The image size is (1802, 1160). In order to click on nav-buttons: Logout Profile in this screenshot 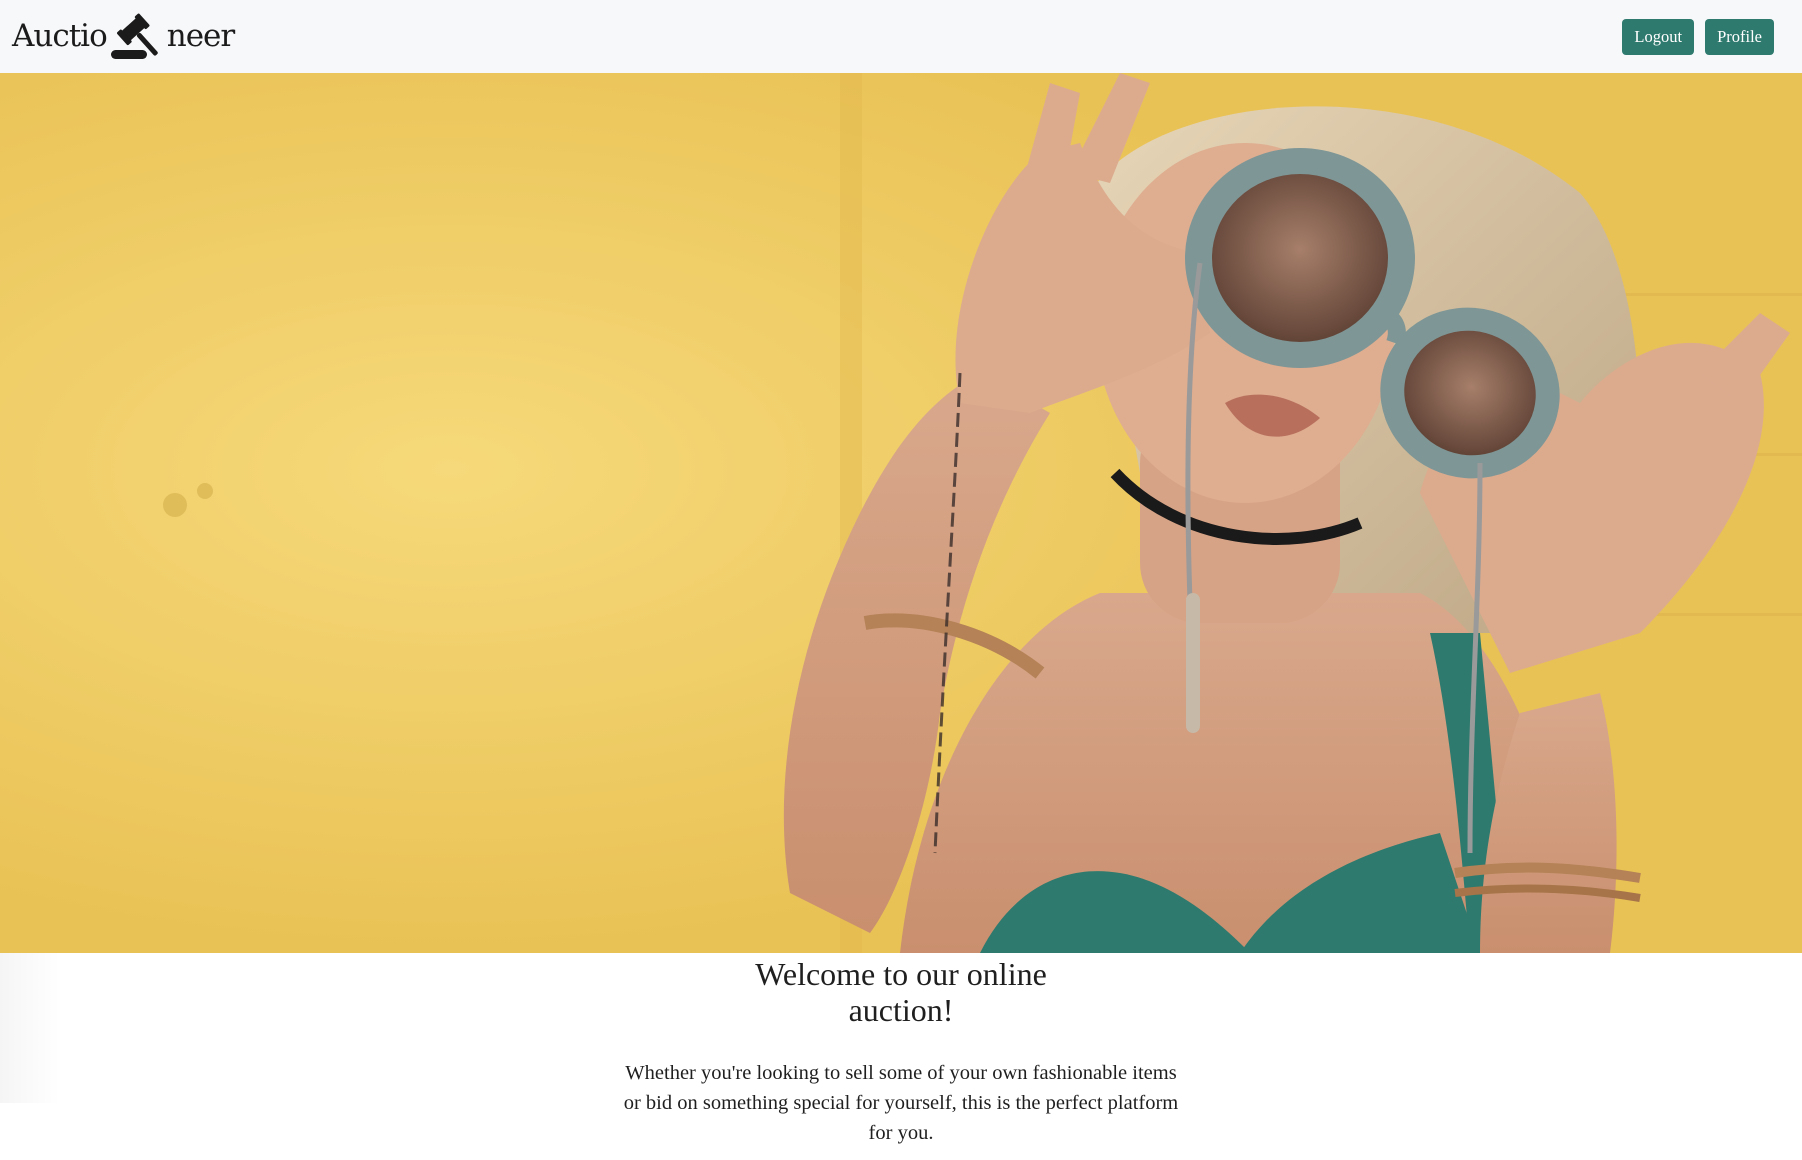, I will do `click(1698, 36)`.